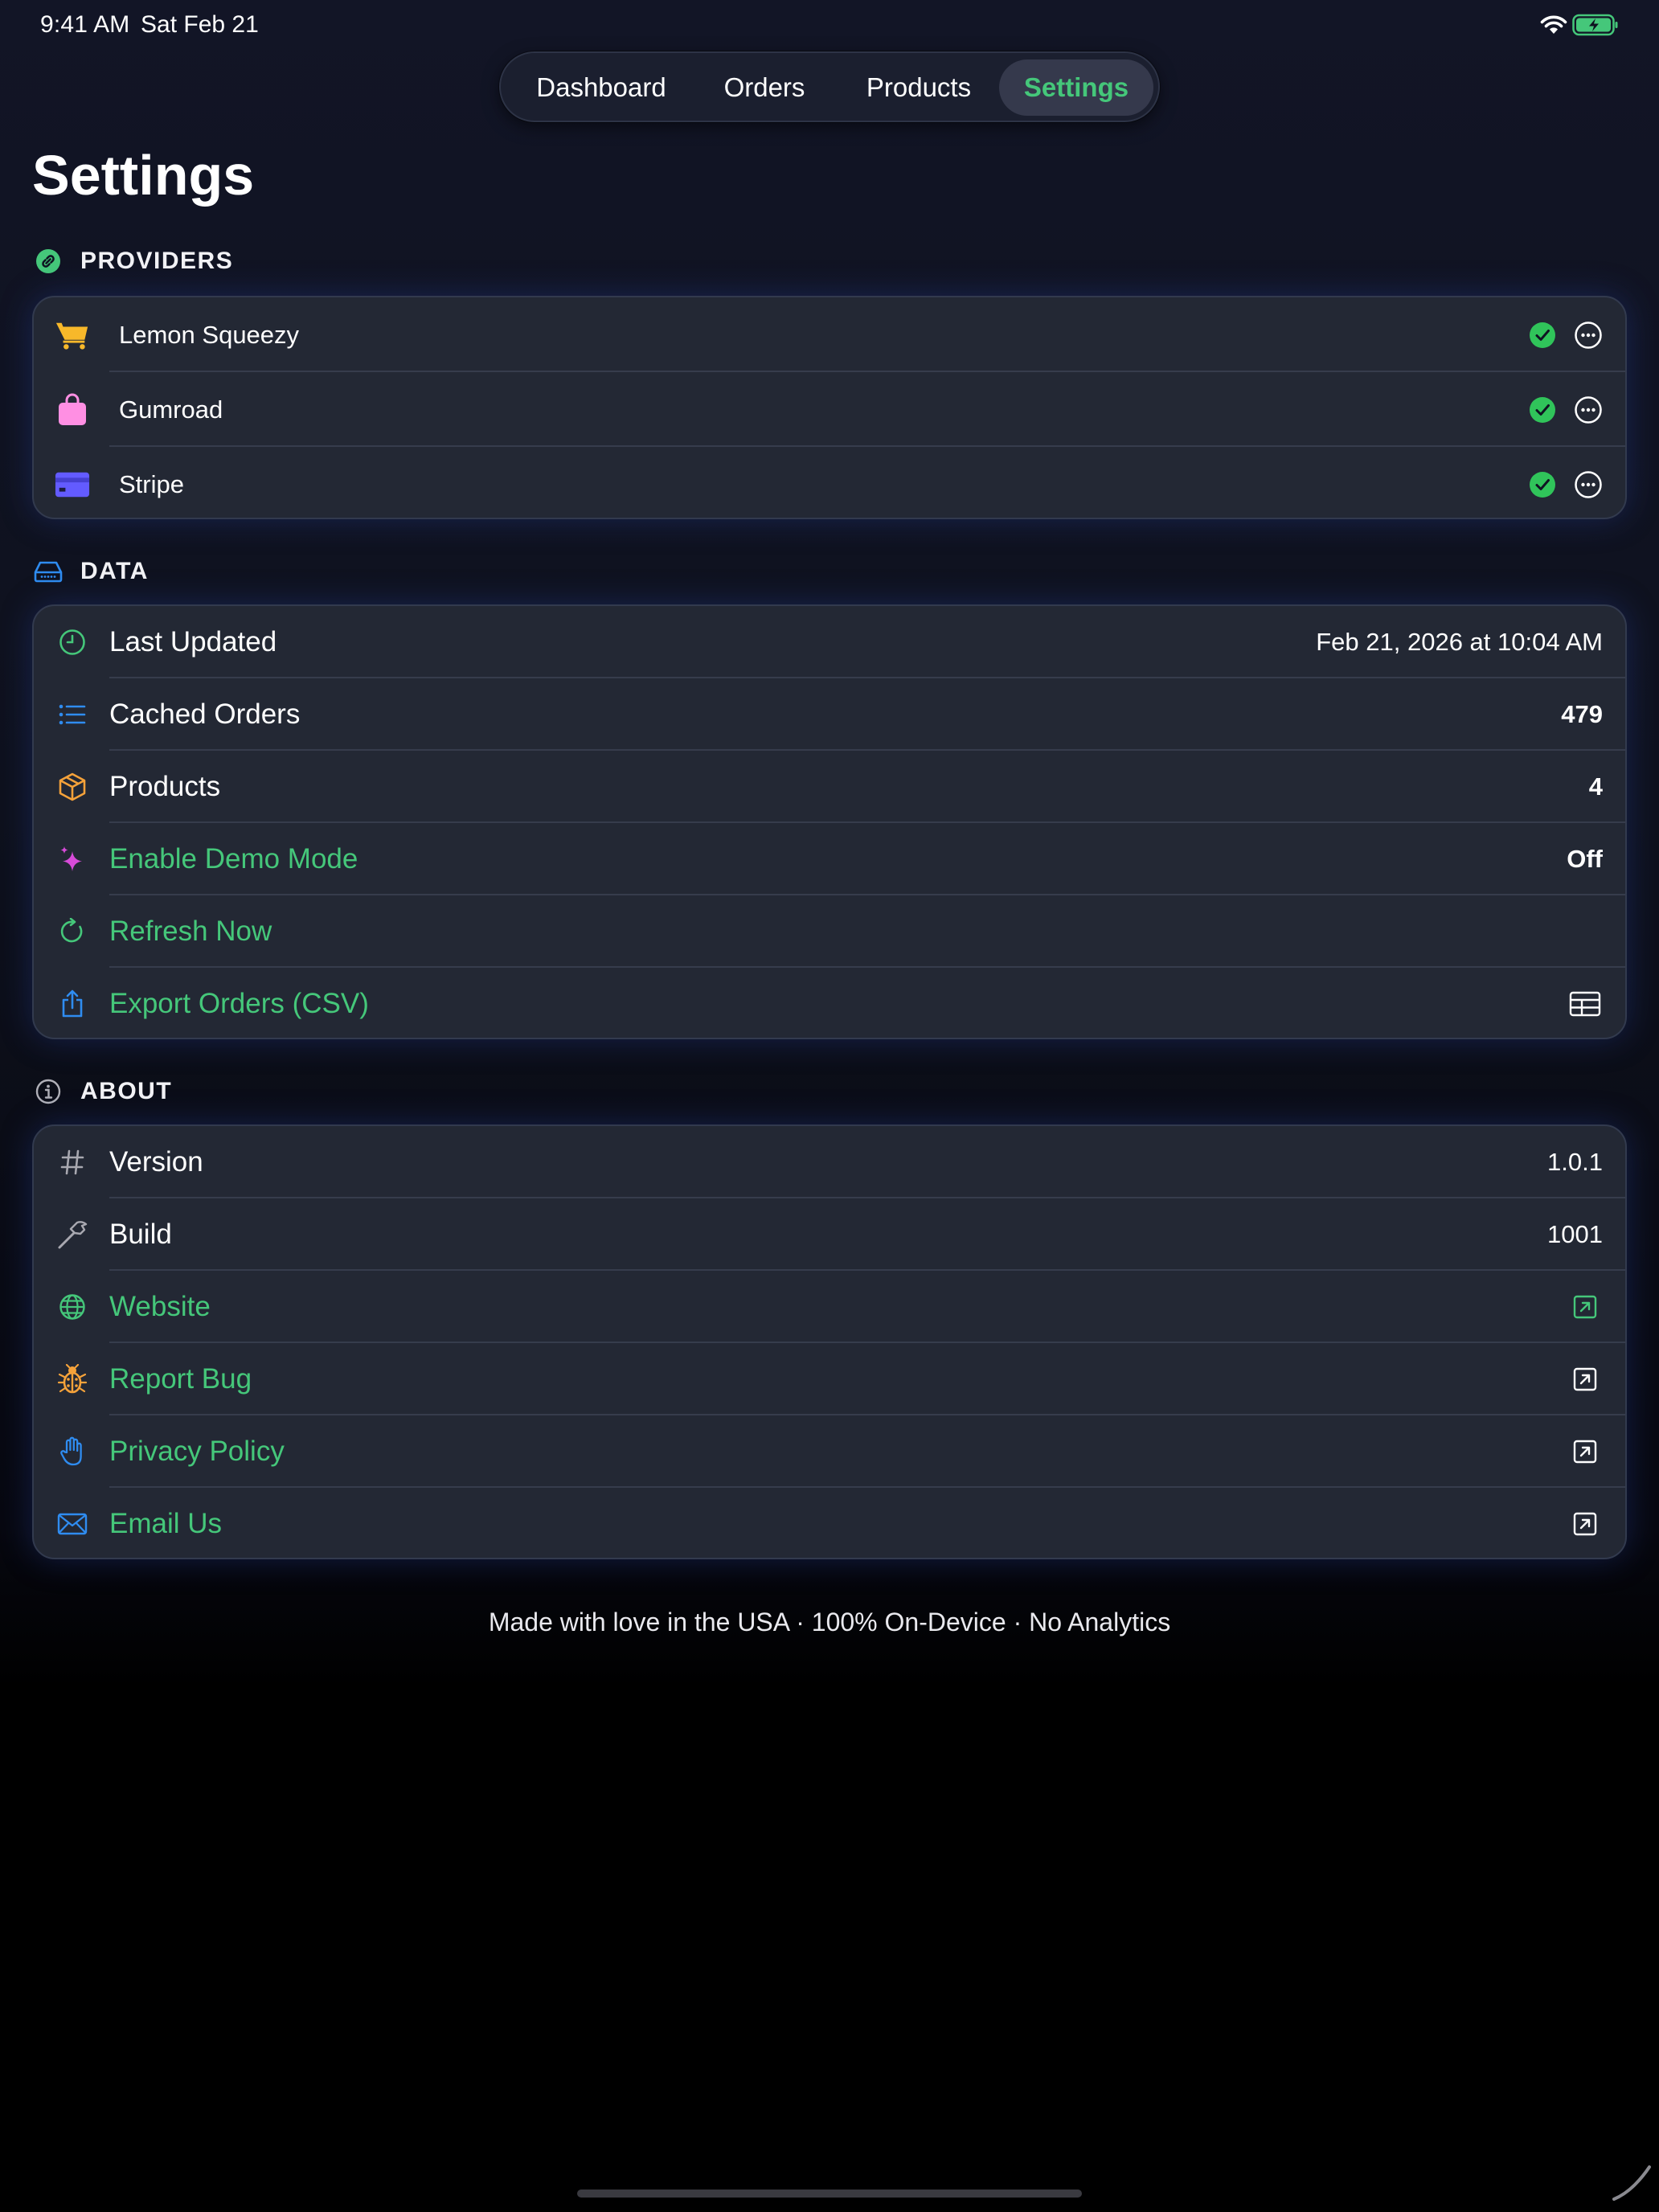 Image resolution: width=1659 pixels, height=2212 pixels. I want to click on row-label: Website, so click(160, 1306).